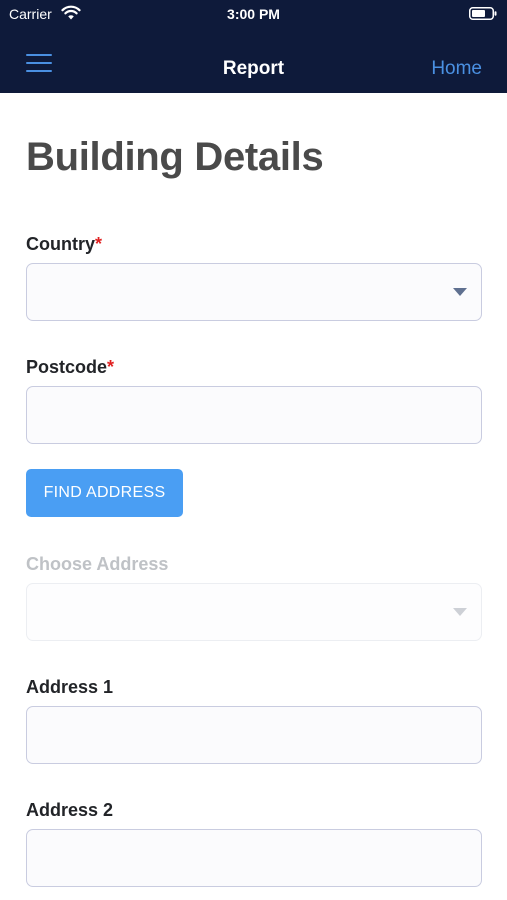 The width and height of the screenshot is (507, 900). I want to click on choose-address-label: Choose Address, so click(97, 564).